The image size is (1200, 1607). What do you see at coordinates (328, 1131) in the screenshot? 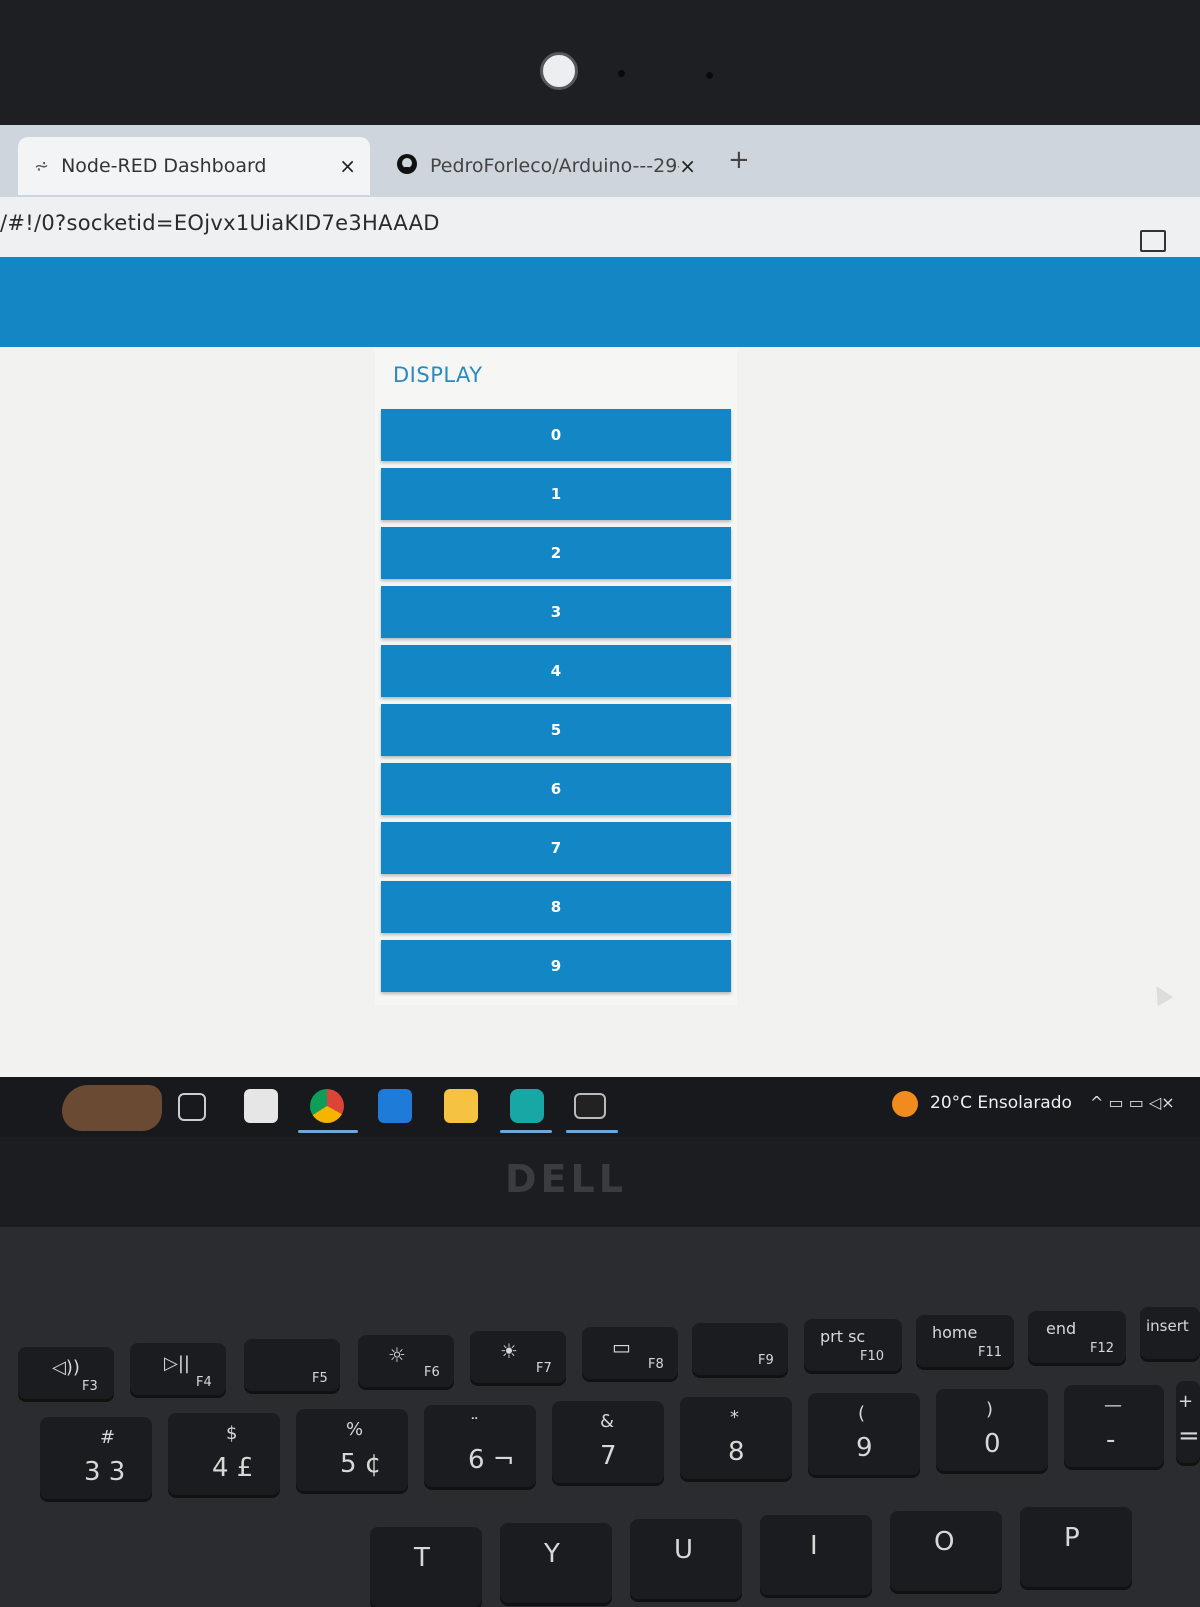
I see `active-app-indicator` at bounding box center [328, 1131].